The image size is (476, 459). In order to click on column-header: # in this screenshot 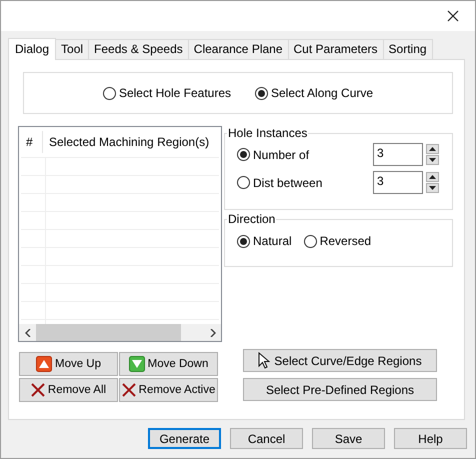, I will do `click(31, 142)`.